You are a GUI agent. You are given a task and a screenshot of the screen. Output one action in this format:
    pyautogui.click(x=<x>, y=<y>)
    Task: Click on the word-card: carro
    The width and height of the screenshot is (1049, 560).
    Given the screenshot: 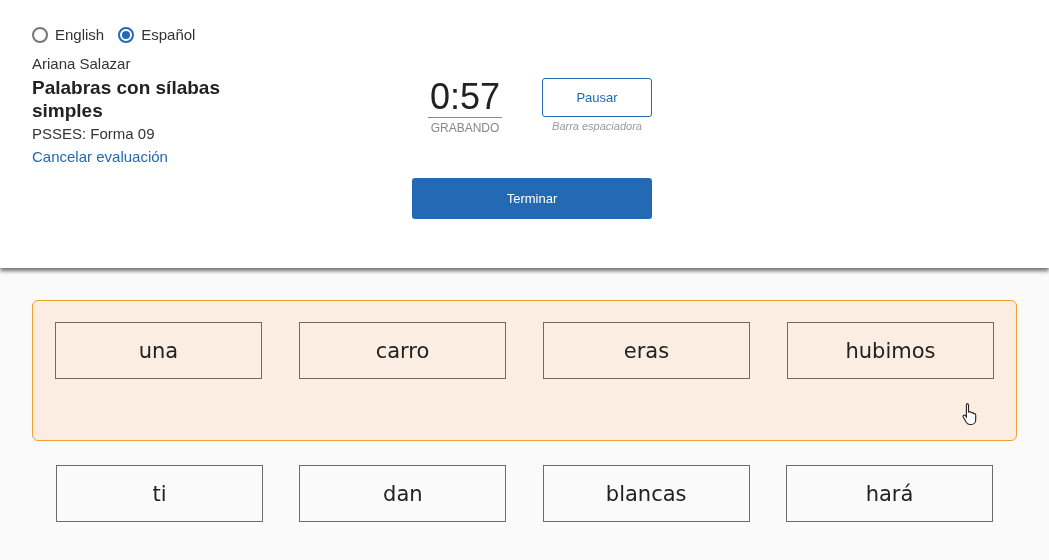 What is the action you would take?
    pyautogui.click(x=402, y=350)
    